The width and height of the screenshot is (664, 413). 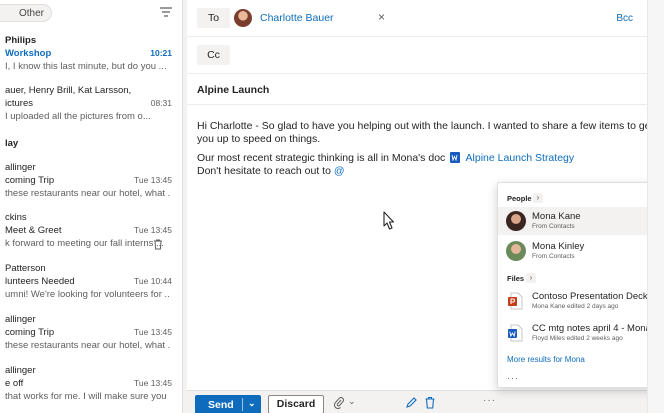 I want to click on cc-button: Cc, so click(x=213, y=55).